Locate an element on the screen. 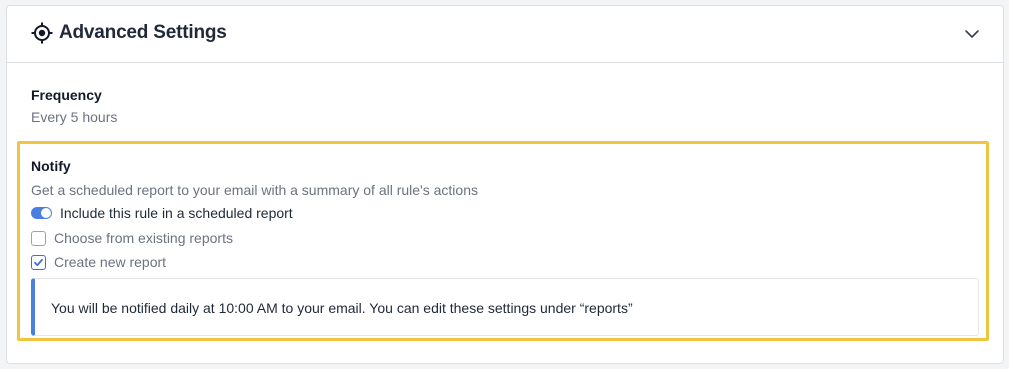 This screenshot has height=369, width=1009. scheduled-report-toggle-row: Include this rule in a scheduled report is located at coordinates (162, 213).